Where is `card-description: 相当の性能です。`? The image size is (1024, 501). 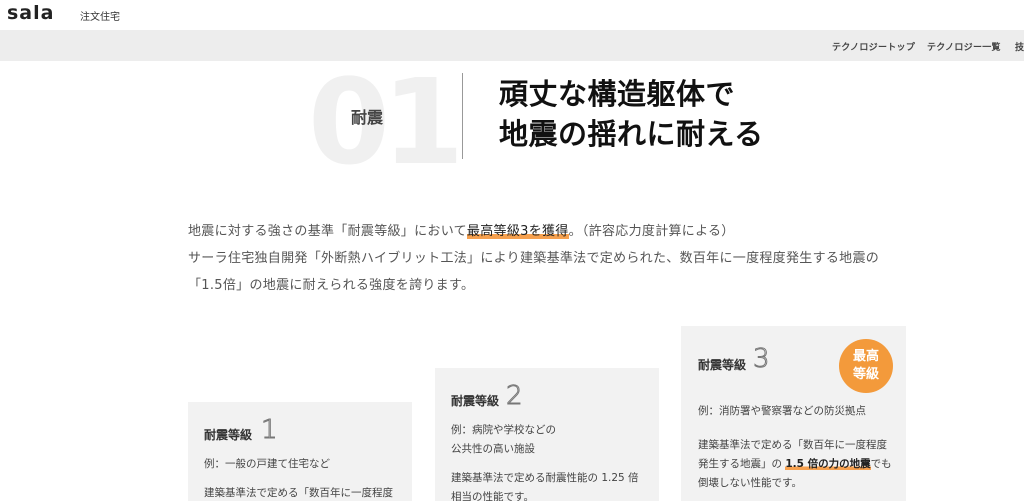 card-description: 相当の性能です。 is located at coordinates (492, 496).